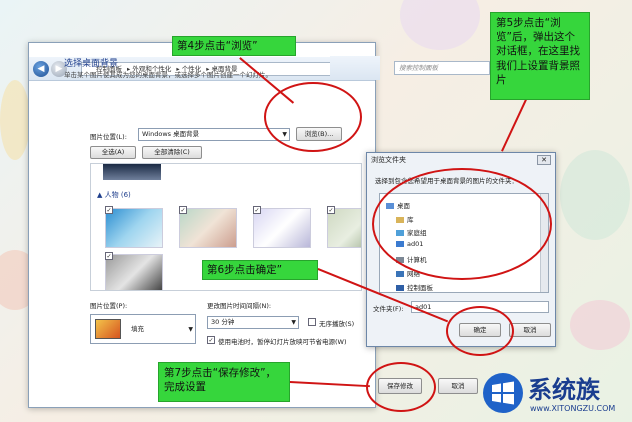  I want to click on battery-label: 使用电池时，暂停幻灯片放映可节省电源(W), so click(282, 342).